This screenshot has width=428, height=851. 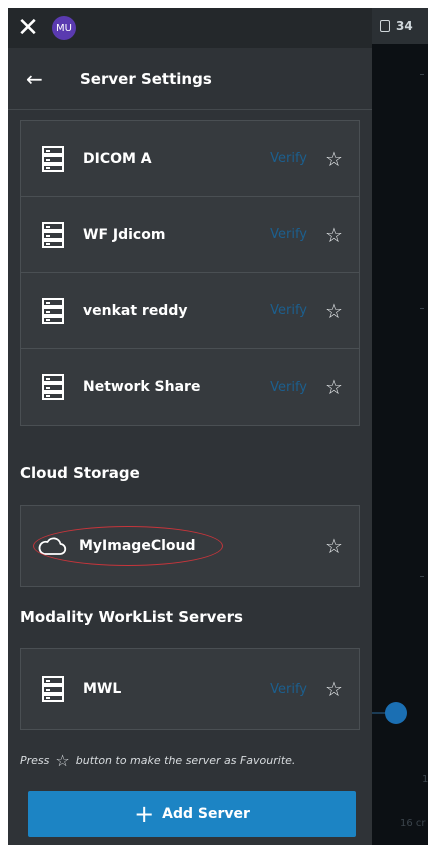 I want to click on server-row-venkat-reddy: venkat reddy Verify ☆, so click(x=190, y=311).